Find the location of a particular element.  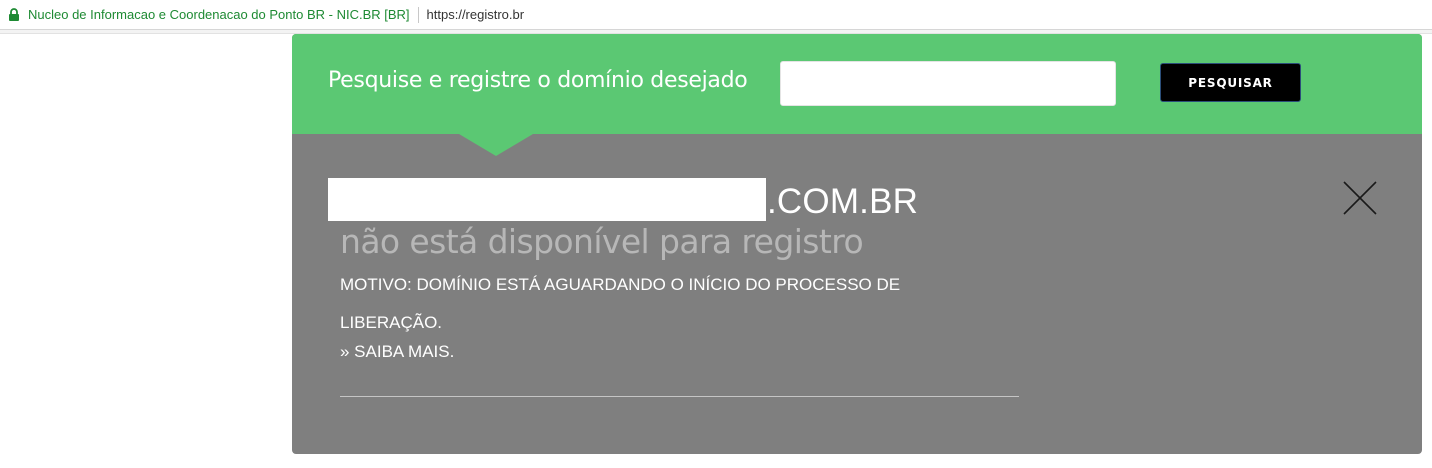

search-label: Pesquise e registre o domínio desejado is located at coordinates (538, 80).